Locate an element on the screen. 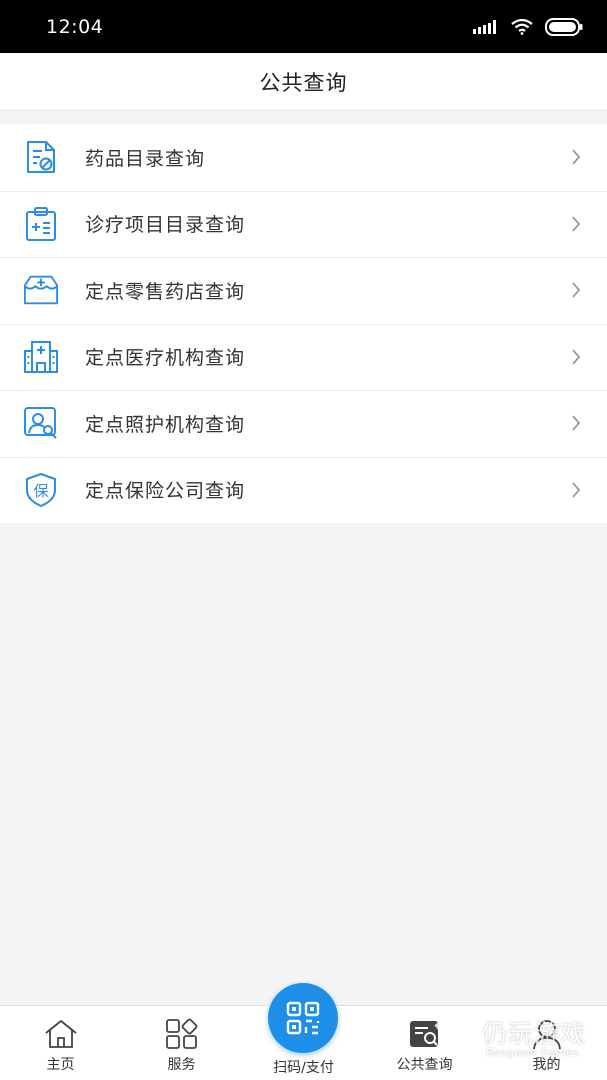 The image size is (607, 1080). tab-label: 我的 is located at coordinates (546, 1065).